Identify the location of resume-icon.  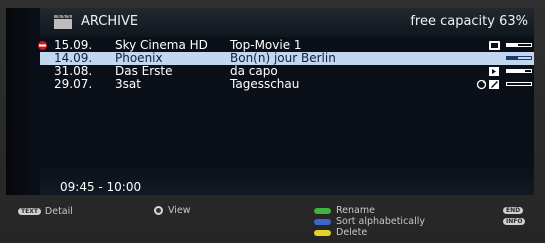
(494, 71).